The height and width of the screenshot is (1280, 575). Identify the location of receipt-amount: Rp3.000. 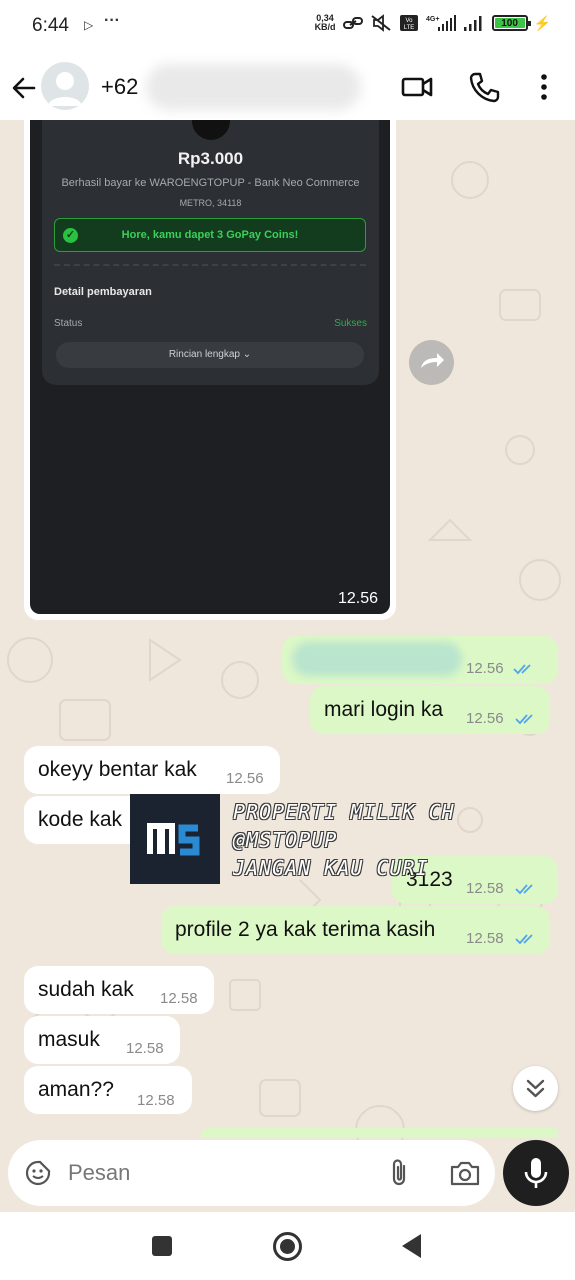
(210, 158).